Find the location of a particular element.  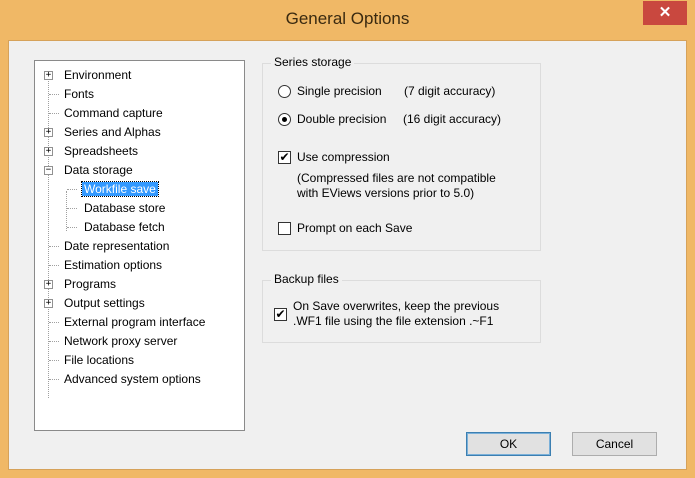

tree-item-date-representation: Date representation is located at coordinates (116, 246).